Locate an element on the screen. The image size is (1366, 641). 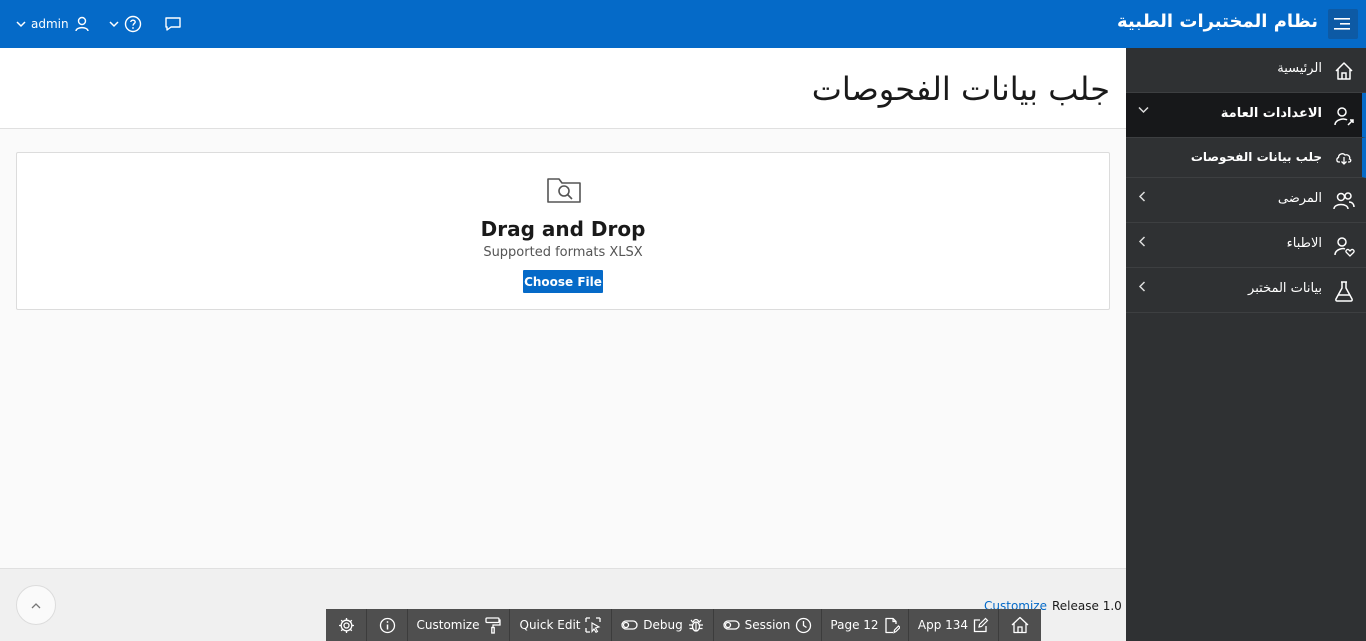
scroll-to-top-button is located at coordinates (36, 605).